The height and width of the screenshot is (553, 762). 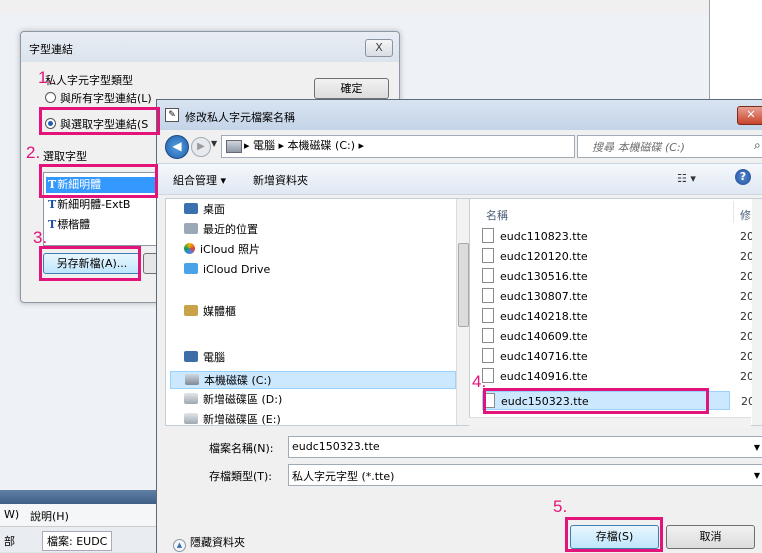 I want to click on search-input: 搜尋 本機磁碟 (C:) ⌕, so click(x=669, y=146).